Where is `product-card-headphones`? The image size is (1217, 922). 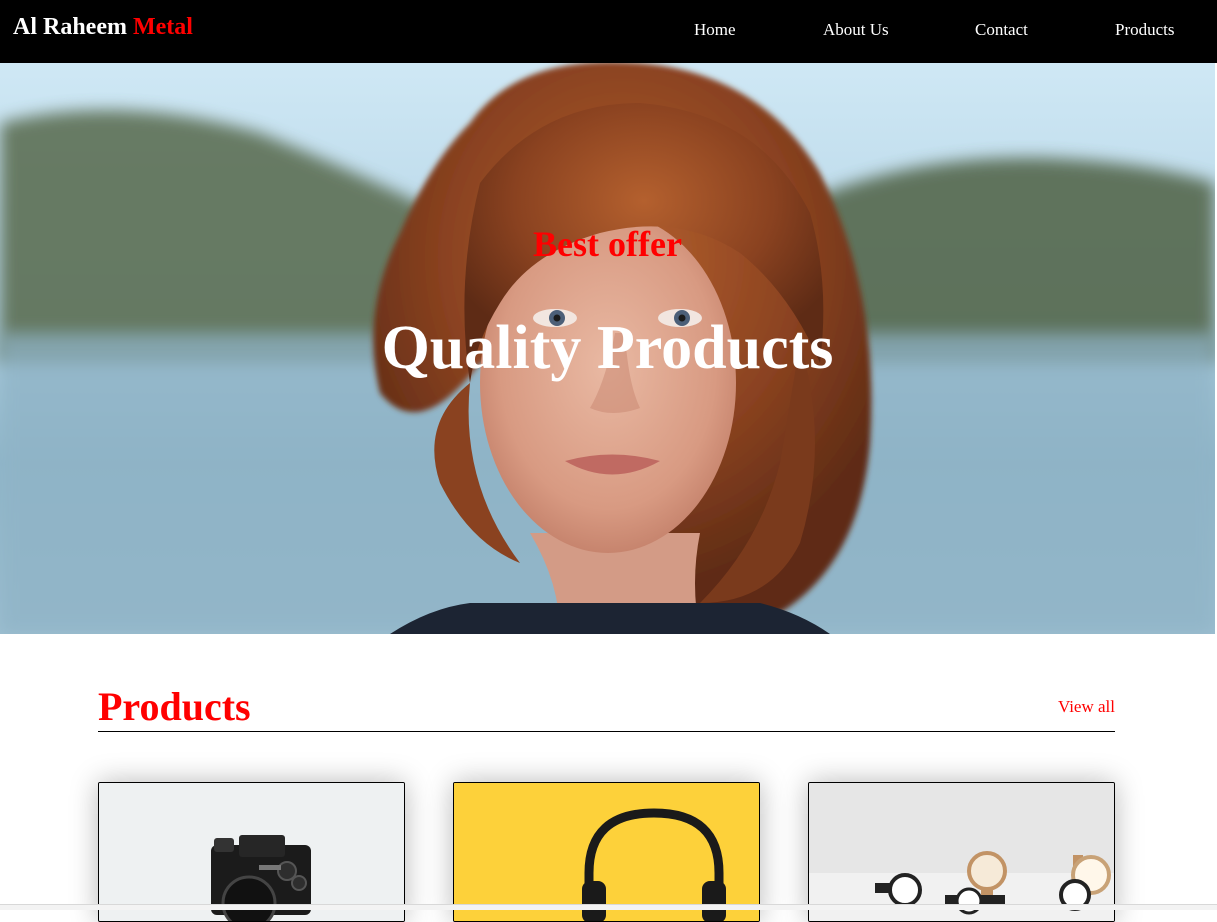
product-card-headphones is located at coordinates (606, 852).